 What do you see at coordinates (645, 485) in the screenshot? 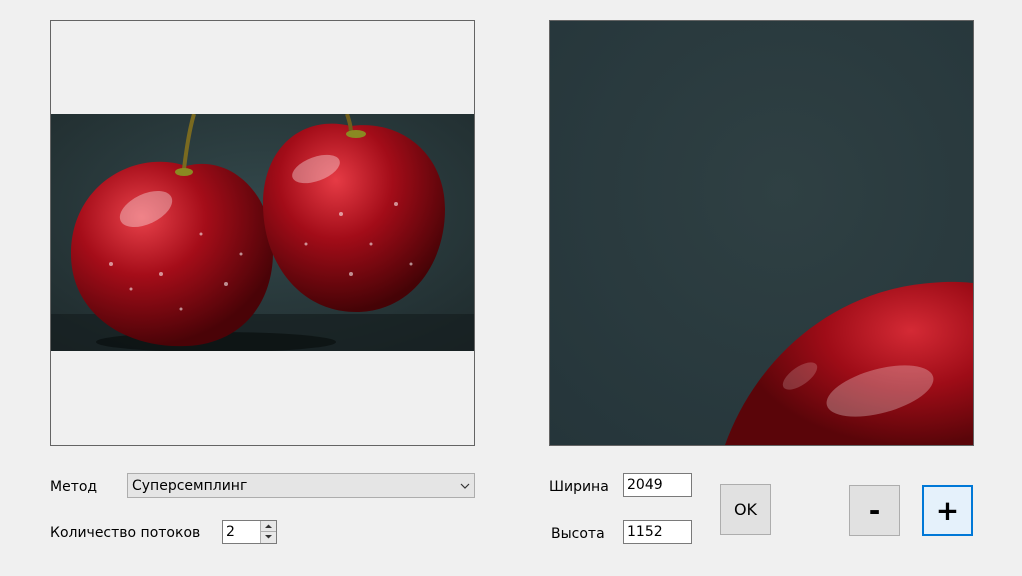
I see `width-value: 2049` at bounding box center [645, 485].